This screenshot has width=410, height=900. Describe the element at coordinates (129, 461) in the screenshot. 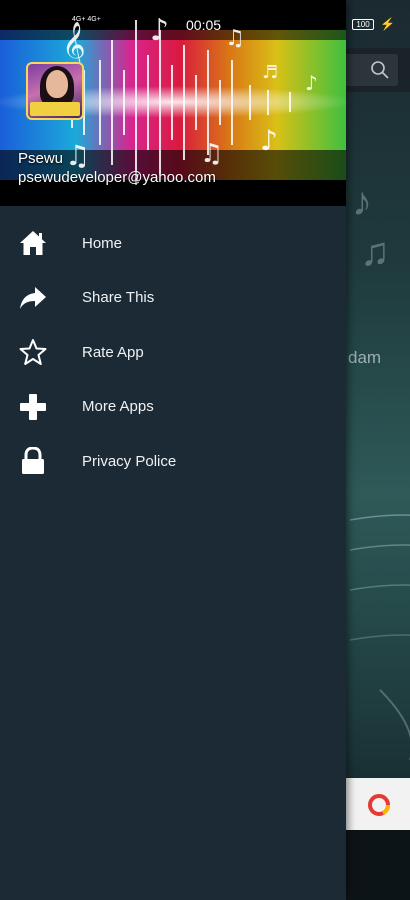

I see `menu-label-privacy: Privacy Police` at that location.